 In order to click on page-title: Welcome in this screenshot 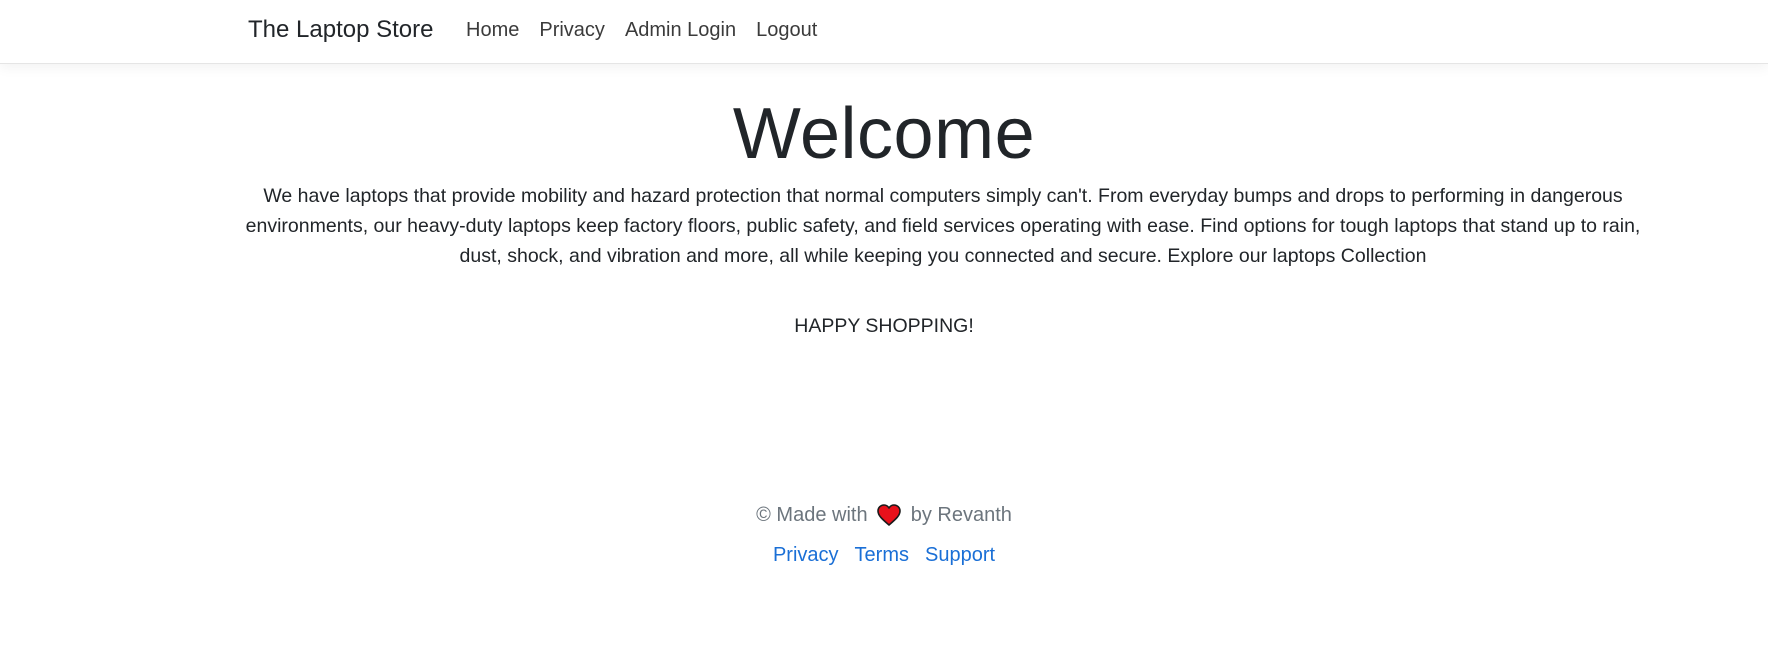, I will do `click(884, 134)`.